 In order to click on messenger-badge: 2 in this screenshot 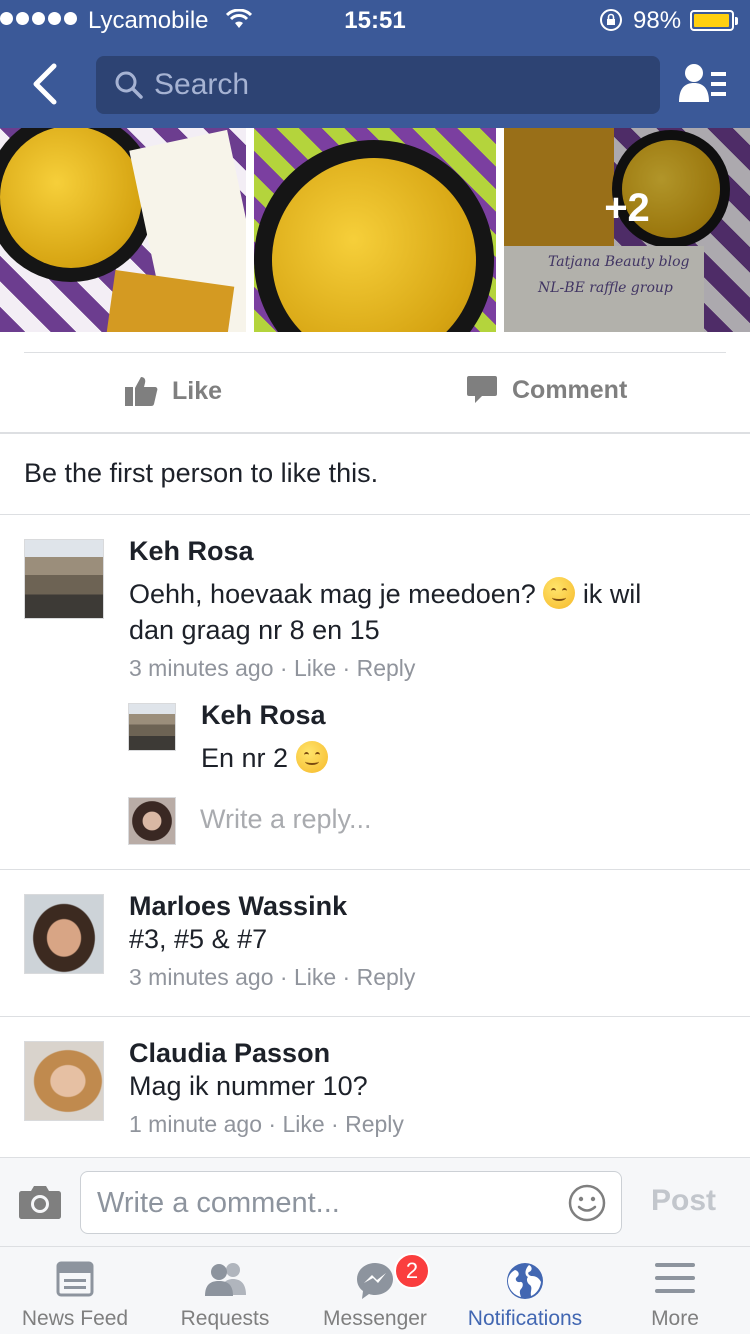, I will do `click(412, 1271)`.